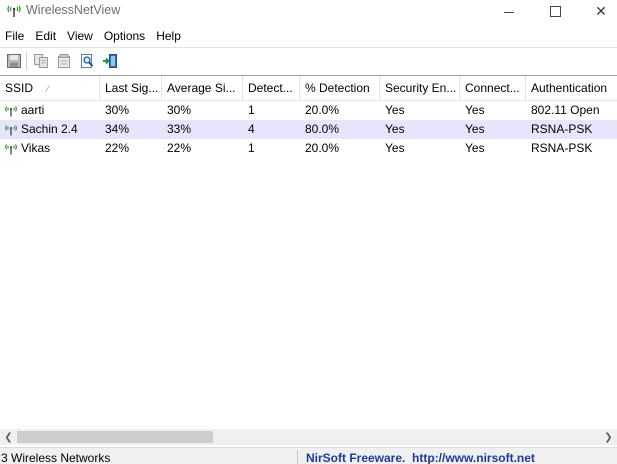 Image resolution: width=617 pixels, height=464 pixels. Describe the element at coordinates (169, 36) in the screenshot. I see `menu-help: Help` at that location.